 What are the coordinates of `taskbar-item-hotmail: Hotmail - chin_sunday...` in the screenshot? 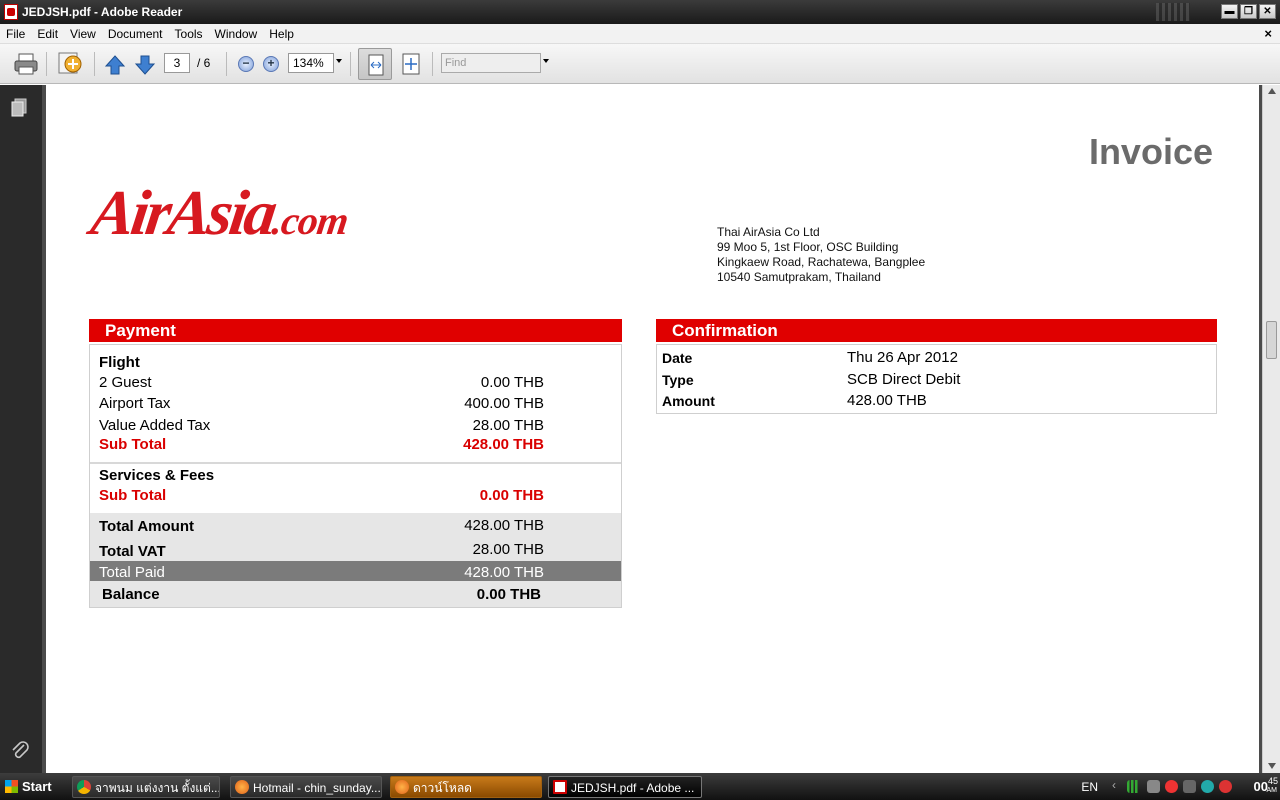 It's located at (306, 787).